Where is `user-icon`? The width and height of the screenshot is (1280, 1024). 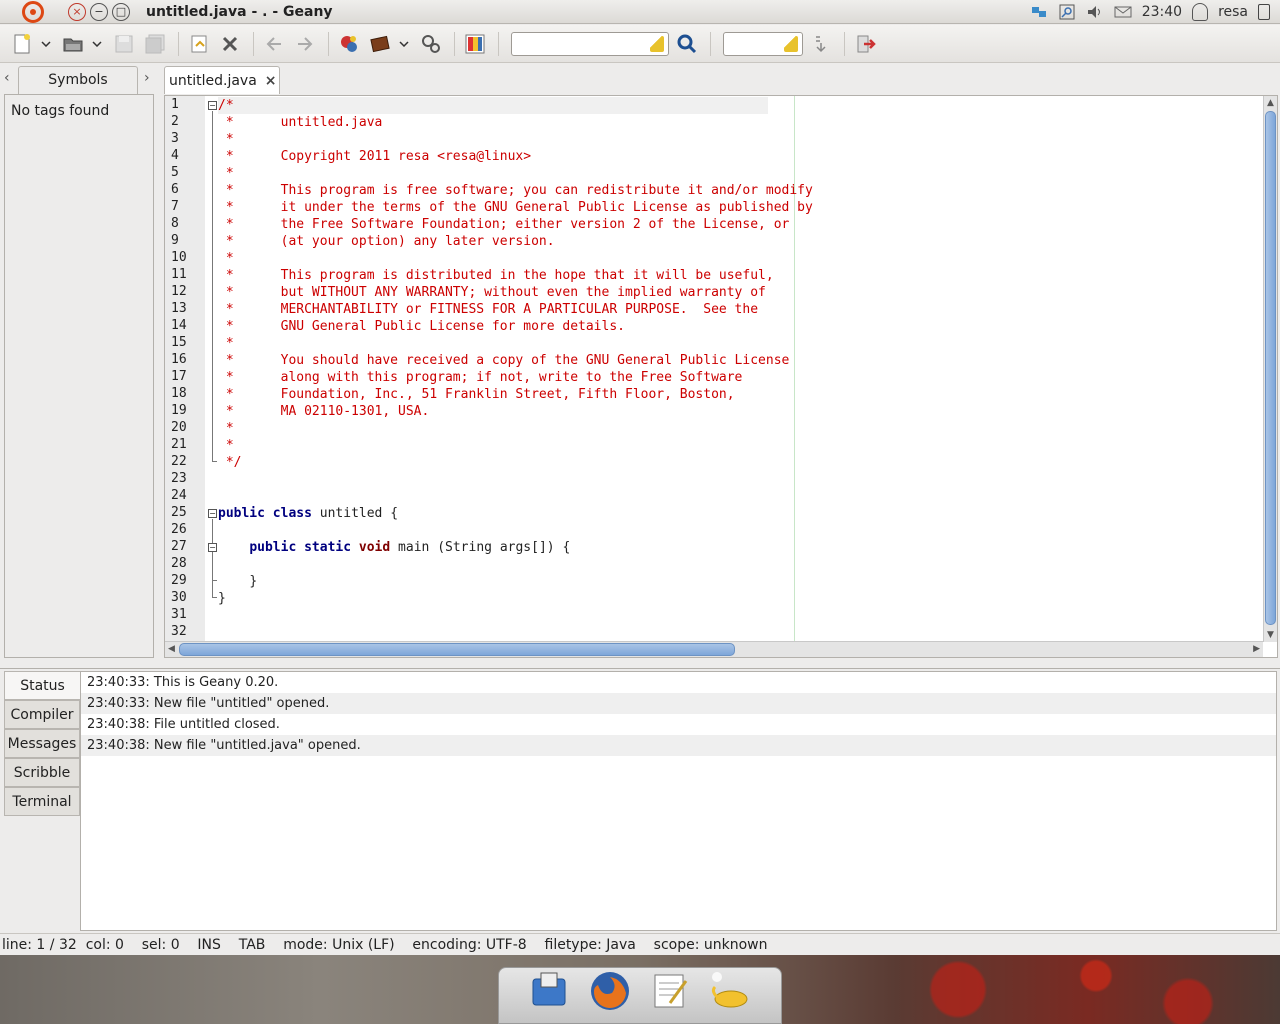
user-icon is located at coordinates (1200, 11).